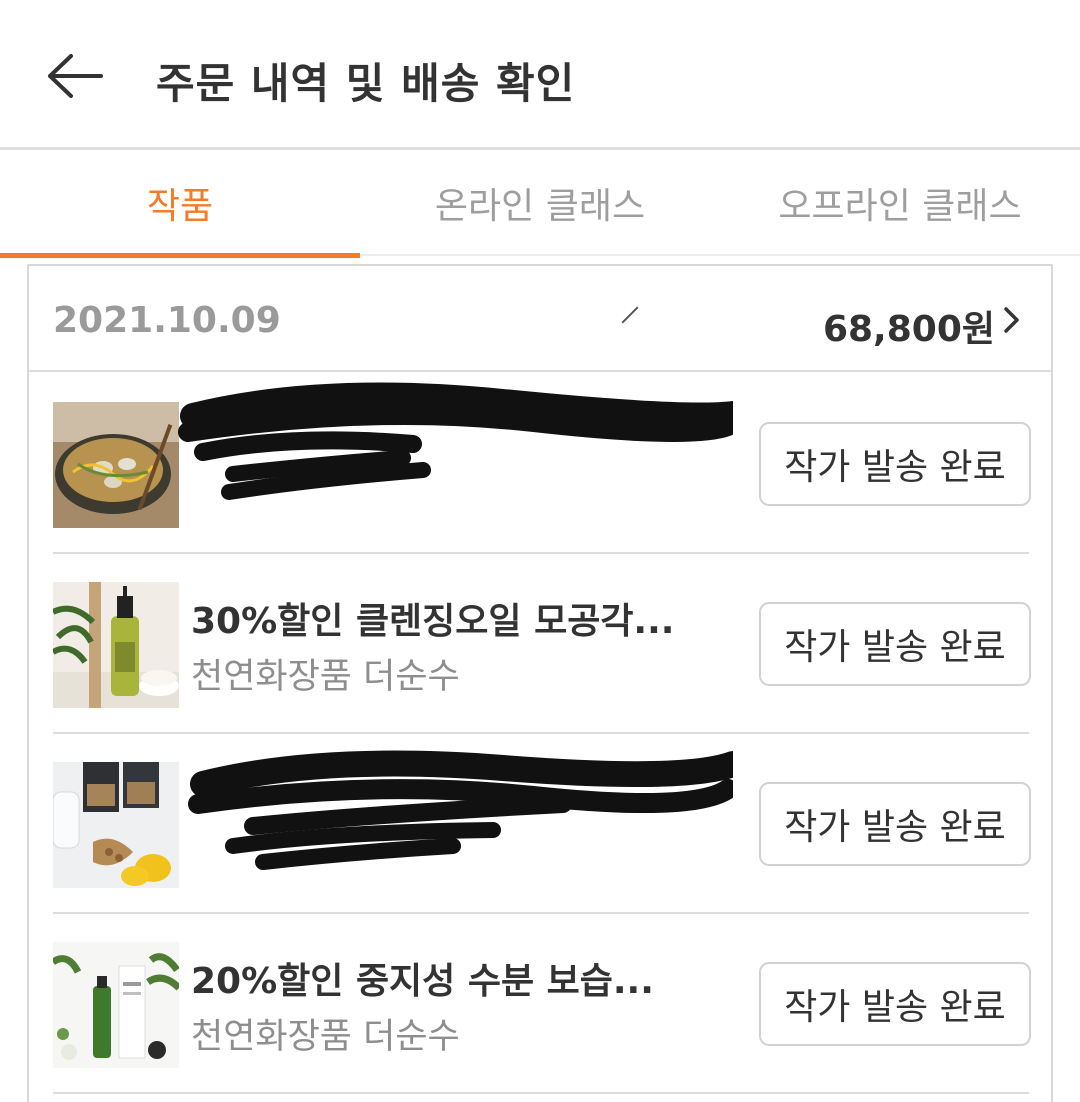 The image size is (1080, 1102). I want to click on granola-thumbnail, so click(116, 825).